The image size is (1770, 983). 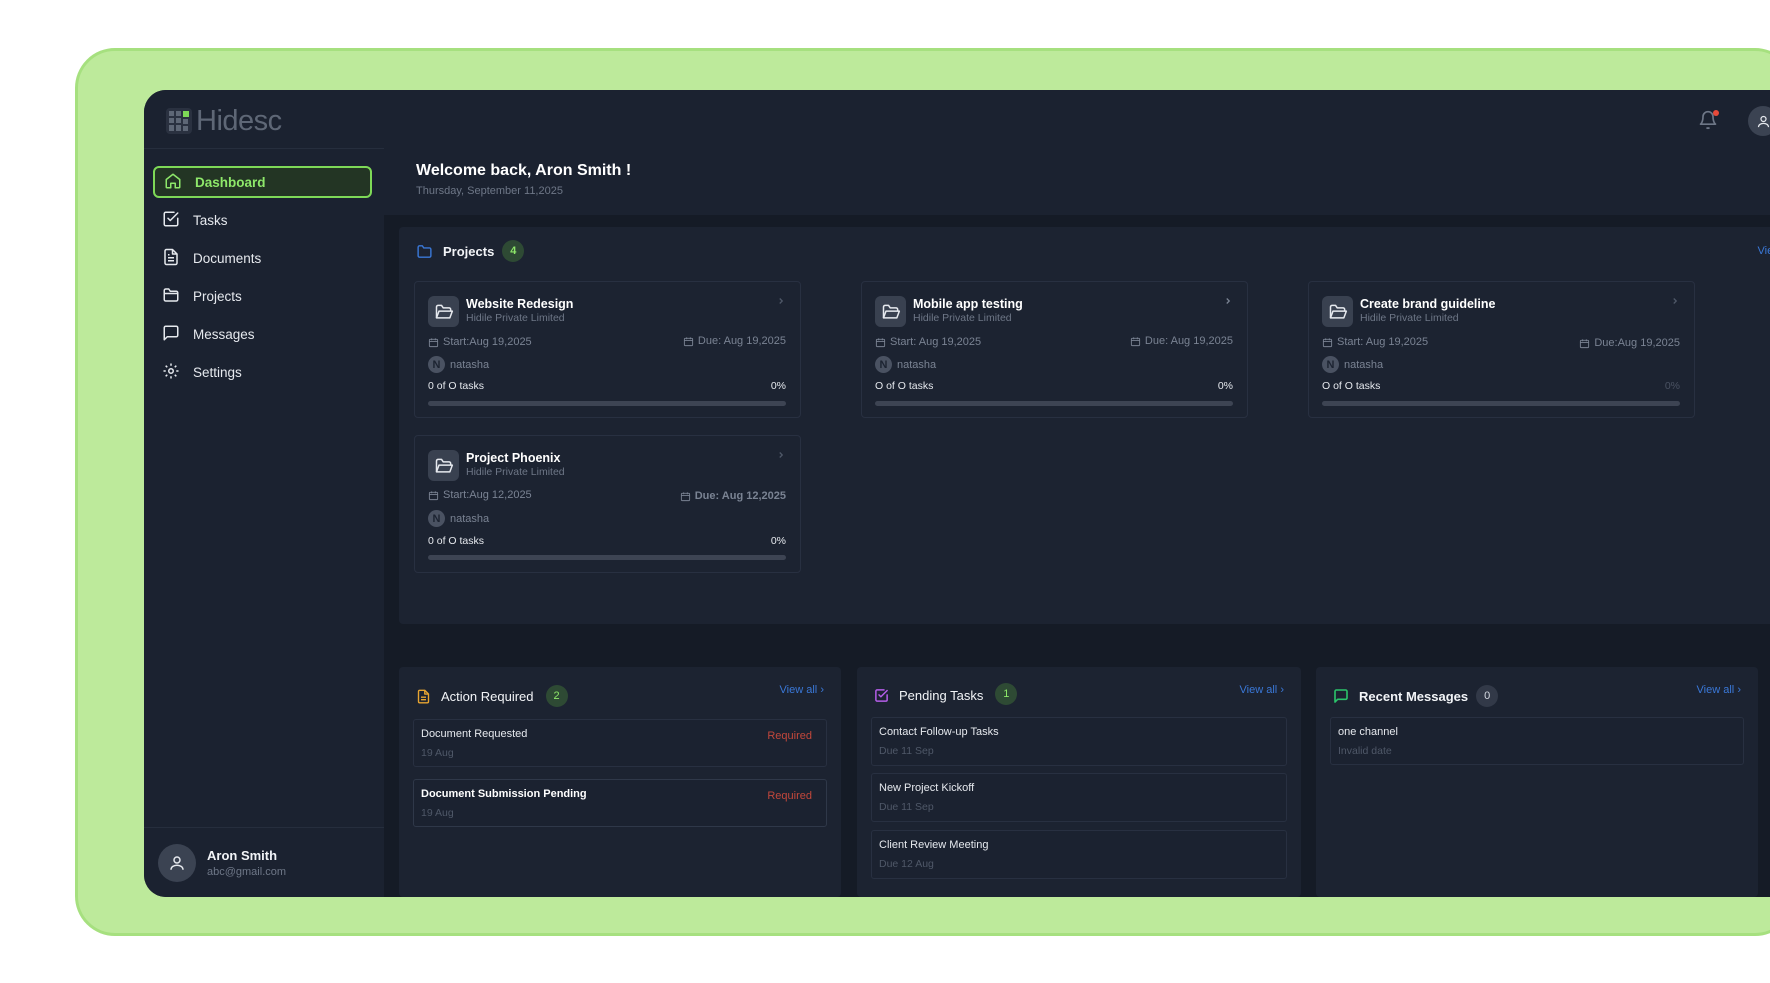 I want to click on item-title: one channel, so click(x=1368, y=732).